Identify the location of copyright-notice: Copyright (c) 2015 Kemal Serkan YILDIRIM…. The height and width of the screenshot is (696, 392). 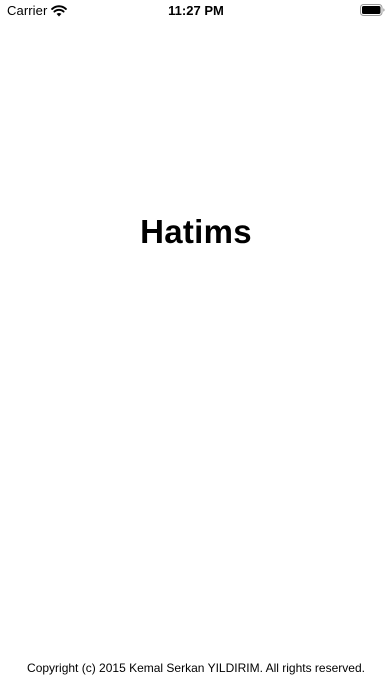
(196, 668).